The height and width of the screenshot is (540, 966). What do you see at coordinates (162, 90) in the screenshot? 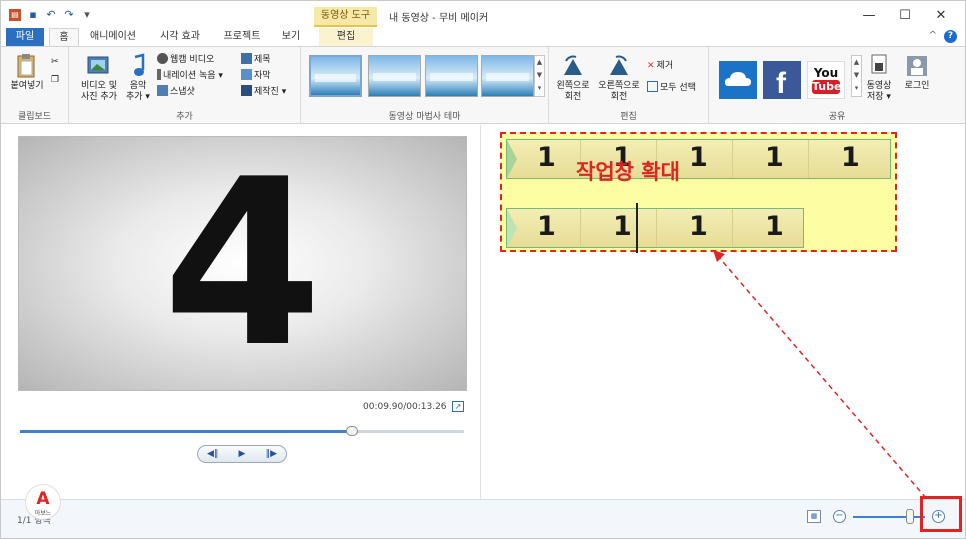
I see `snapshot-icon` at bounding box center [162, 90].